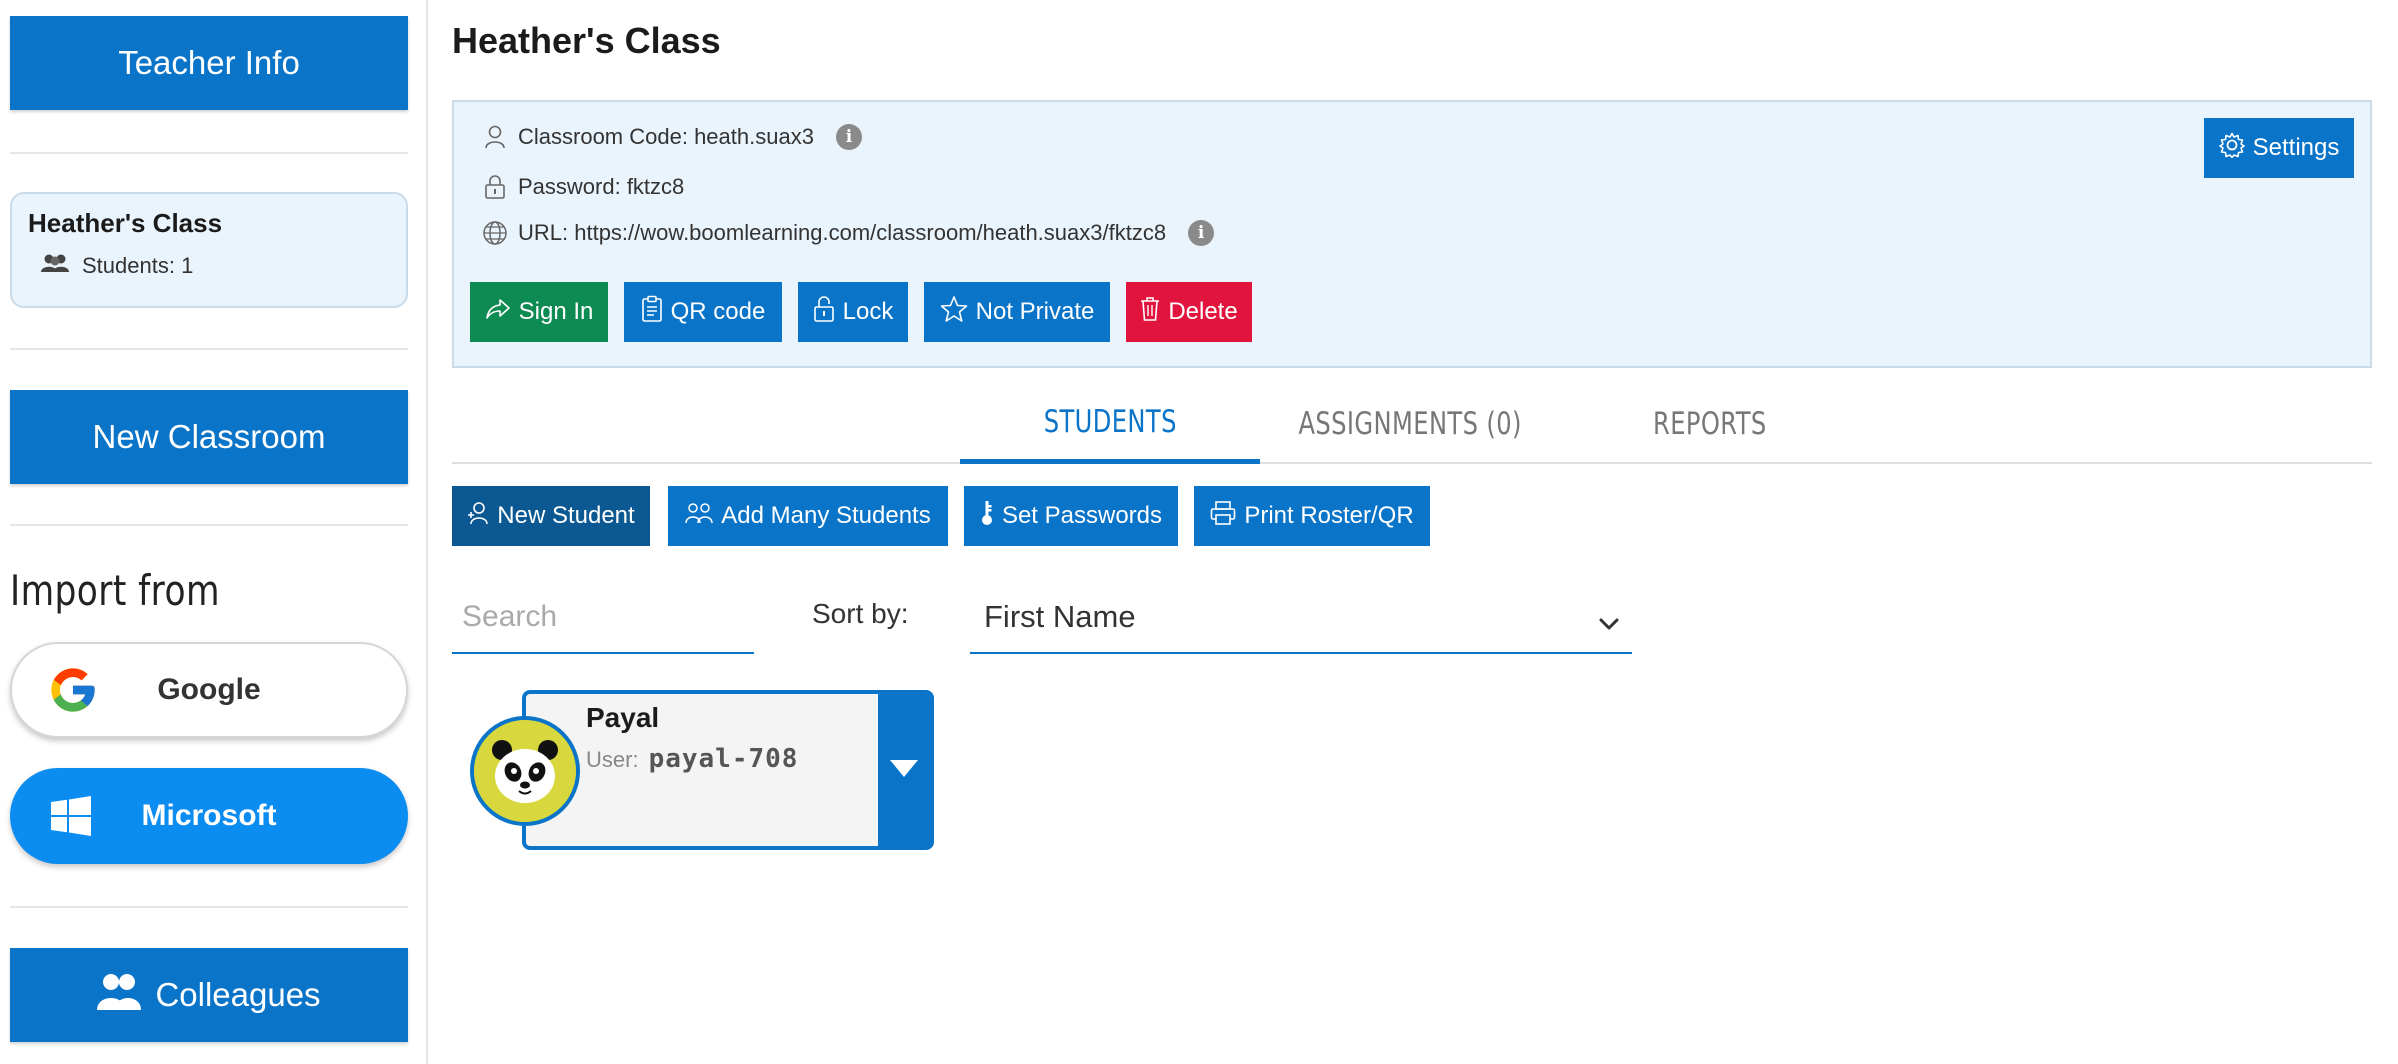 This screenshot has height=1064, width=2398. I want to click on tab-students-label: STUDENTS, so click(1110, 421).